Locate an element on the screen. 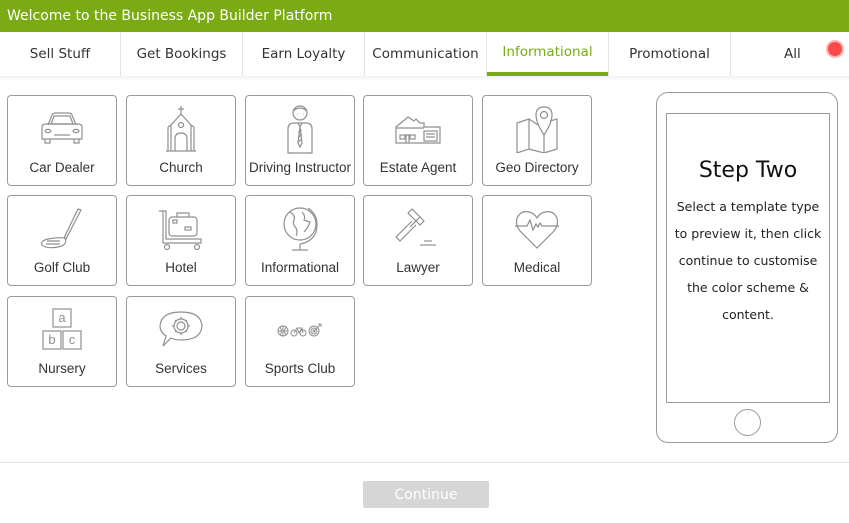 This screenshot has height=523, width=849. template-card-driving-instructor: Driving Instructor is located at coordinates (300, 140).